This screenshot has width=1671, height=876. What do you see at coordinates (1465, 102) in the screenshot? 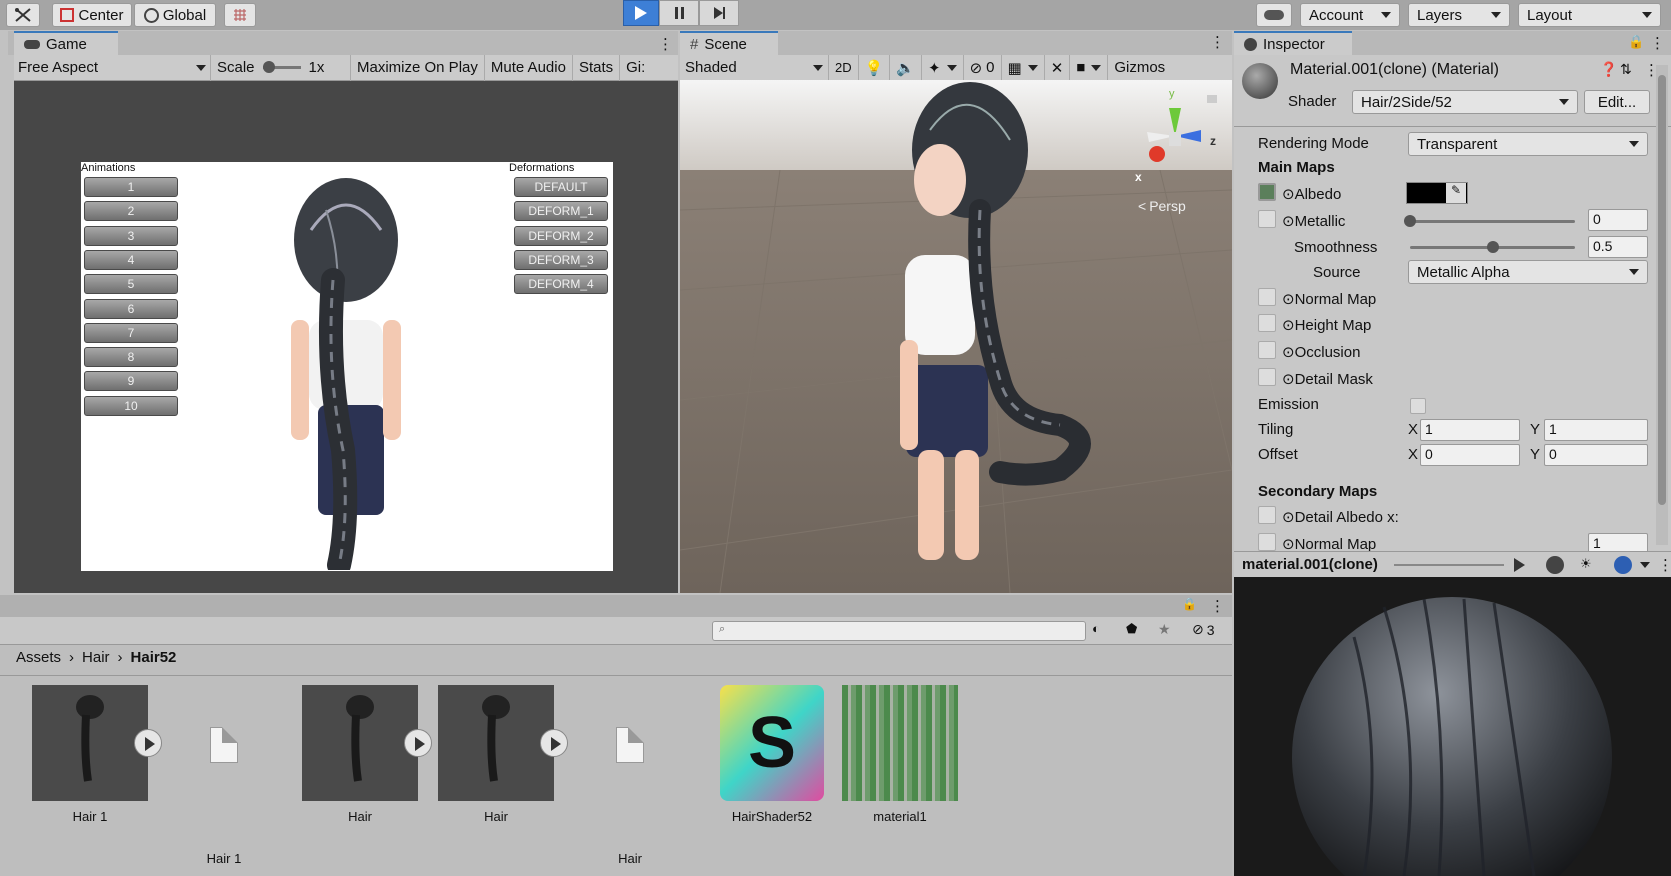
I see `shader-dropdown: Hair/2Side/52` at bounding box center [1465, 102].